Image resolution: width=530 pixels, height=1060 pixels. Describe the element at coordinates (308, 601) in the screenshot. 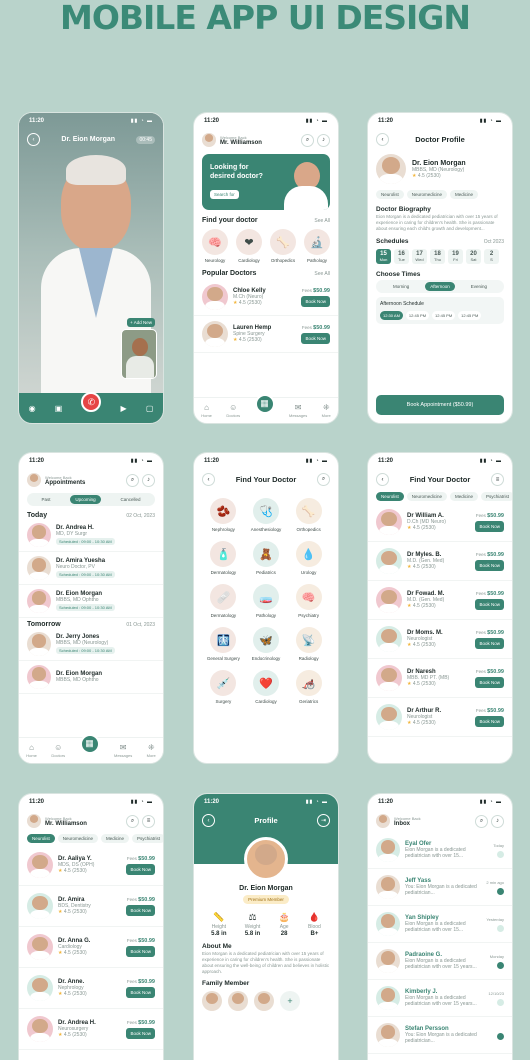

I see `specialty-item: 🧠 Psychiatry` at that location.